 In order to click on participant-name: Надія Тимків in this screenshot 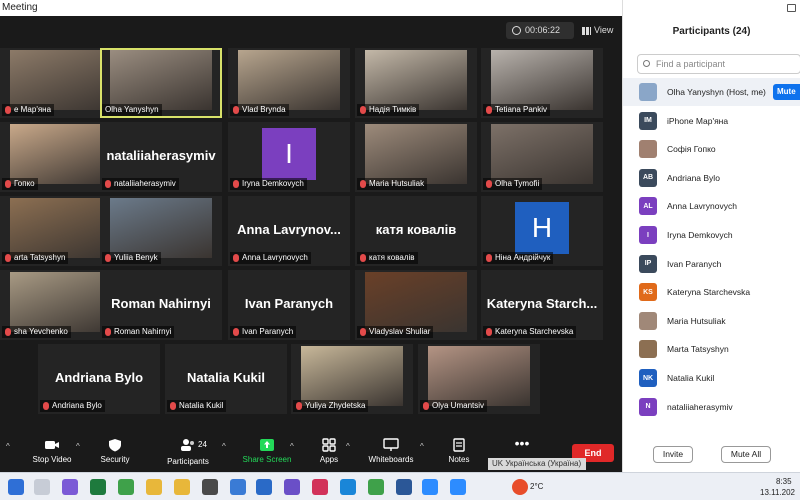, I will do `click(393, 109)`.